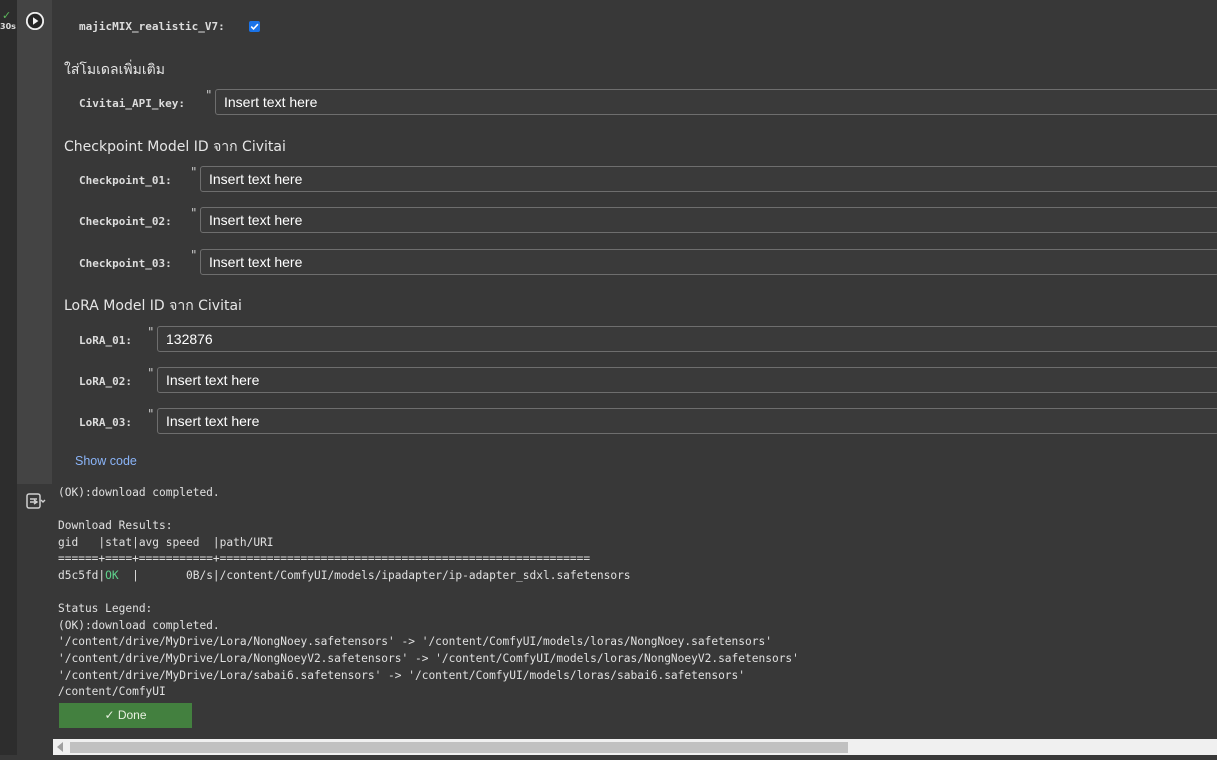 The image size is (1217, 760). Describe the element at coordinates (7, 15) in the screenshot. I see `check-icon: ✓` at that location.